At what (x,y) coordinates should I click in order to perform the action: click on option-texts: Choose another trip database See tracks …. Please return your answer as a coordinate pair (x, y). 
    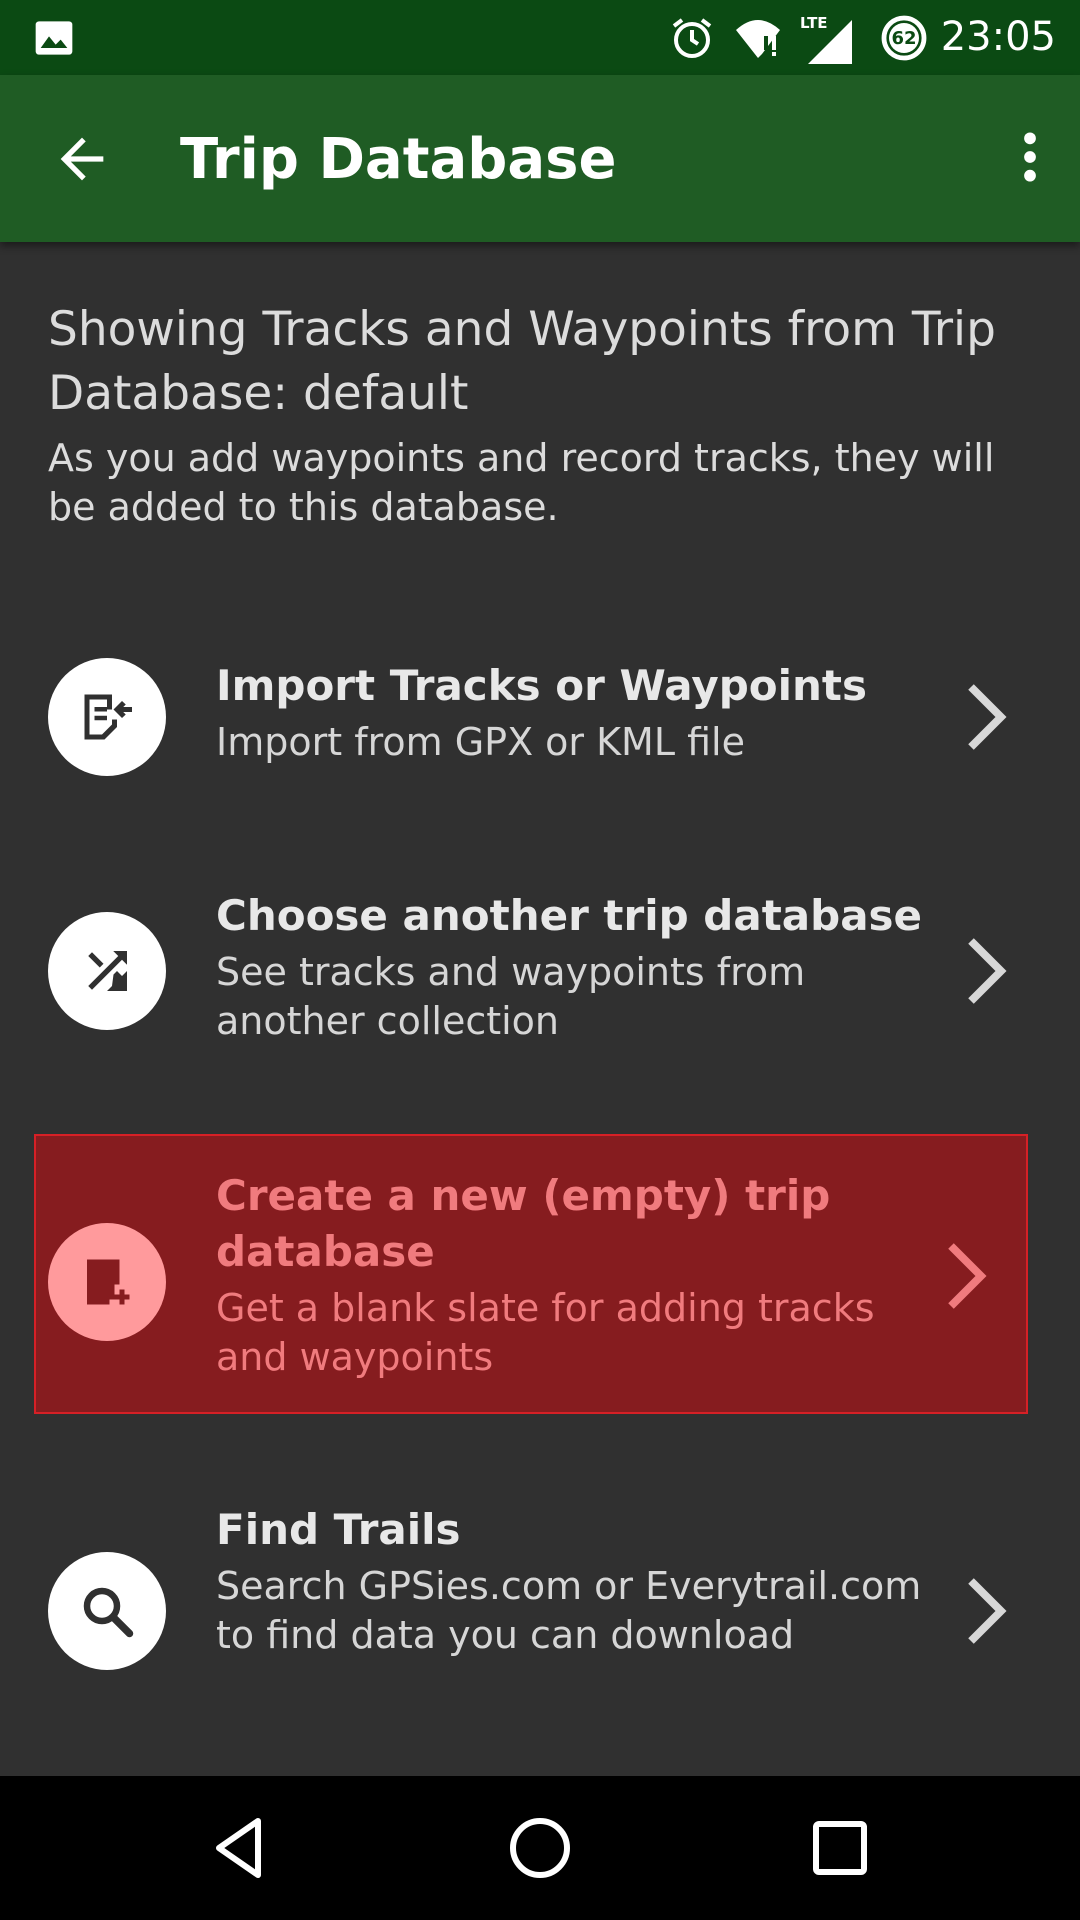
    Looking at the image, I should click on (576, 967).